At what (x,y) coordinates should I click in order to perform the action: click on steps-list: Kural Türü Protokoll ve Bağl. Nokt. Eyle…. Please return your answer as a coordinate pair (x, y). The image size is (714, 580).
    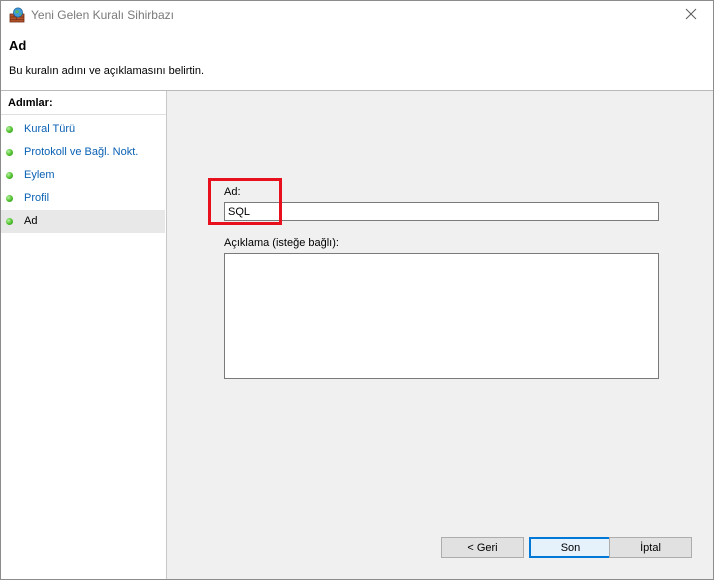
    Looking at the image, I should click on (83, 175).